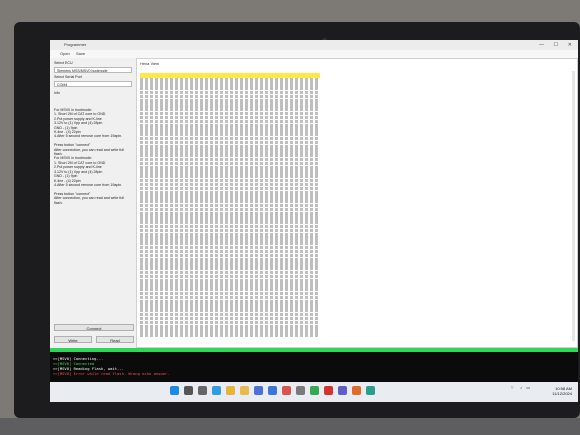 This screenshot has height=435, width=580. I want to click on clock: 10:58 AM 11/12/2024, so click(562, 391).